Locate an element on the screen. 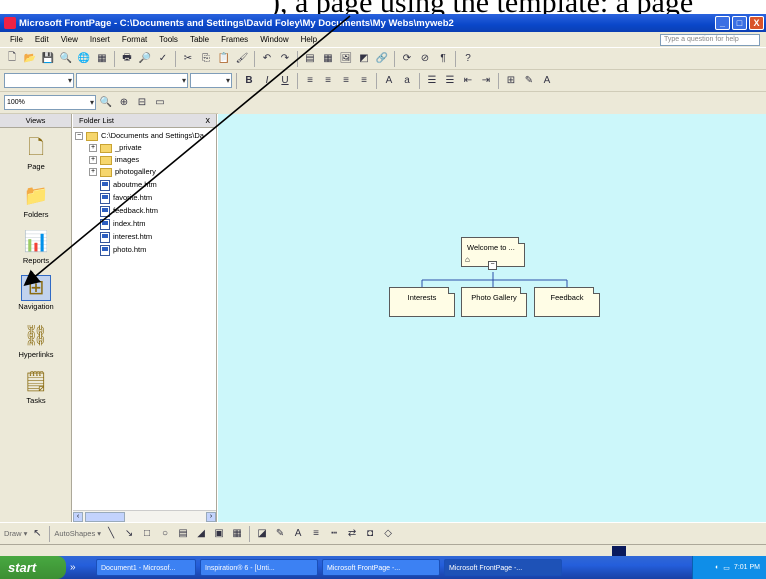  line-color-icon: ✎ is located at coordinates (280, 534).